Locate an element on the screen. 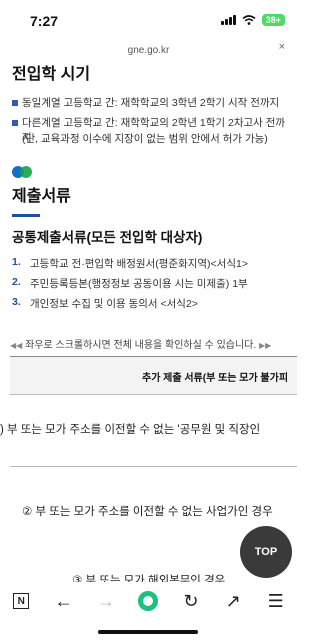  signal-icon is located at coordinates (228, 20).